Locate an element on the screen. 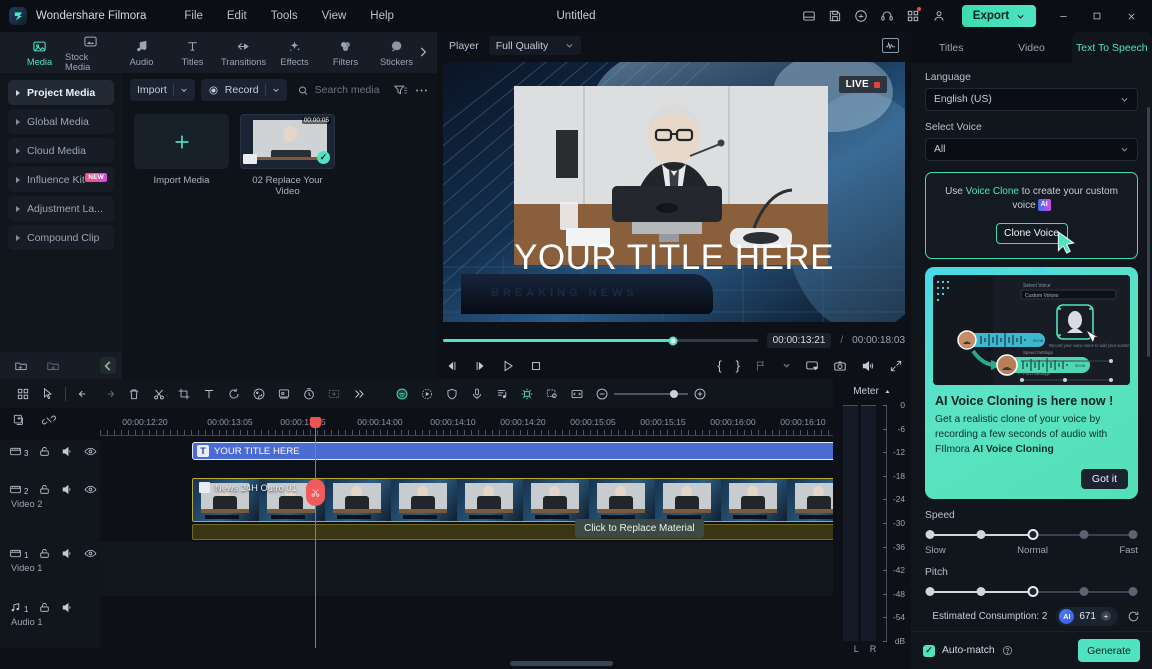 This screenshot has width=1152, height=669. search-media-field is located at coordinates (342, 90).